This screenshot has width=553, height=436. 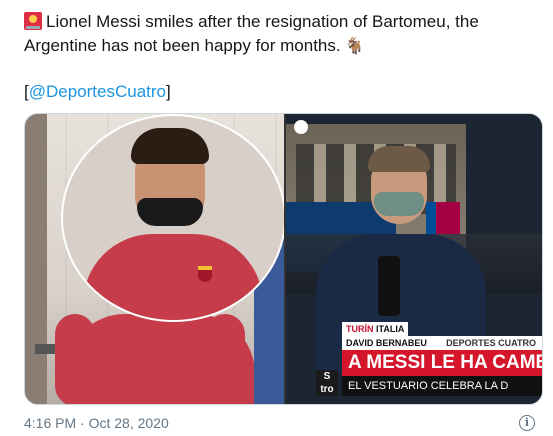 I want to click on player-shirt, so click(x=160, y=359).